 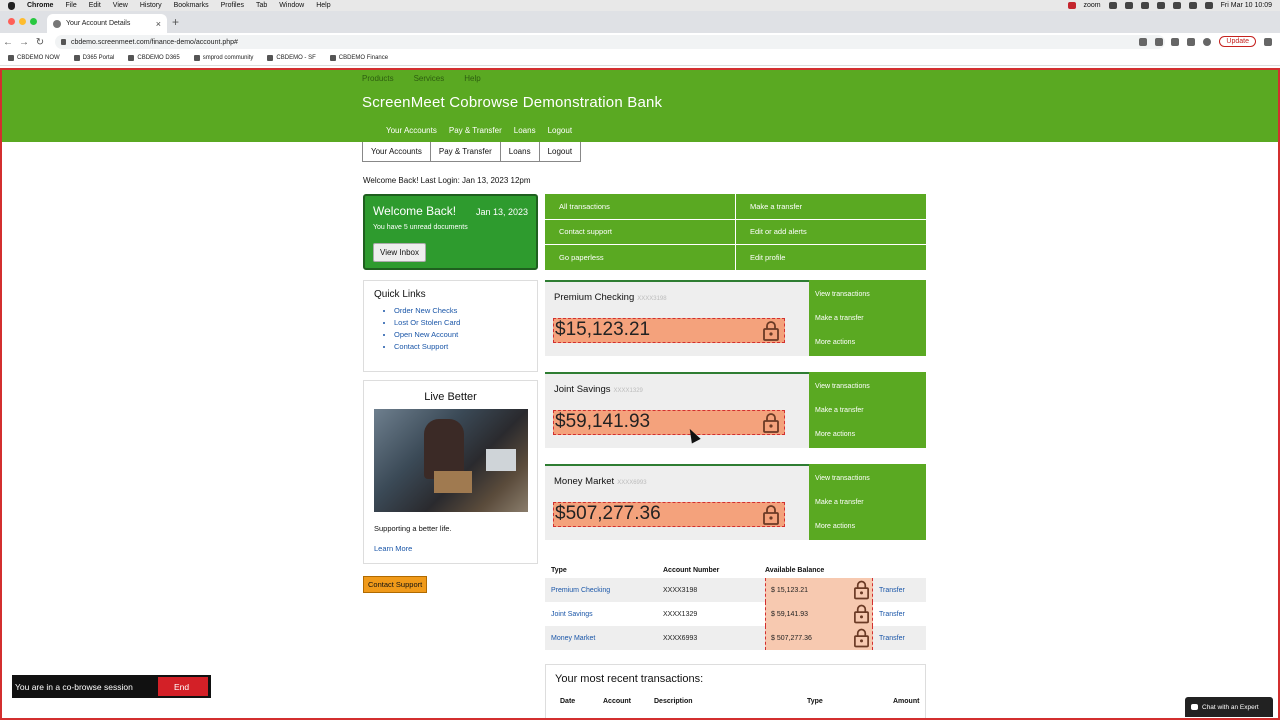 What do you see at coordinates (640, 257) in the screenshot?
I see `go-paperless-link: Go paperless` at bounding box center [640, 257].